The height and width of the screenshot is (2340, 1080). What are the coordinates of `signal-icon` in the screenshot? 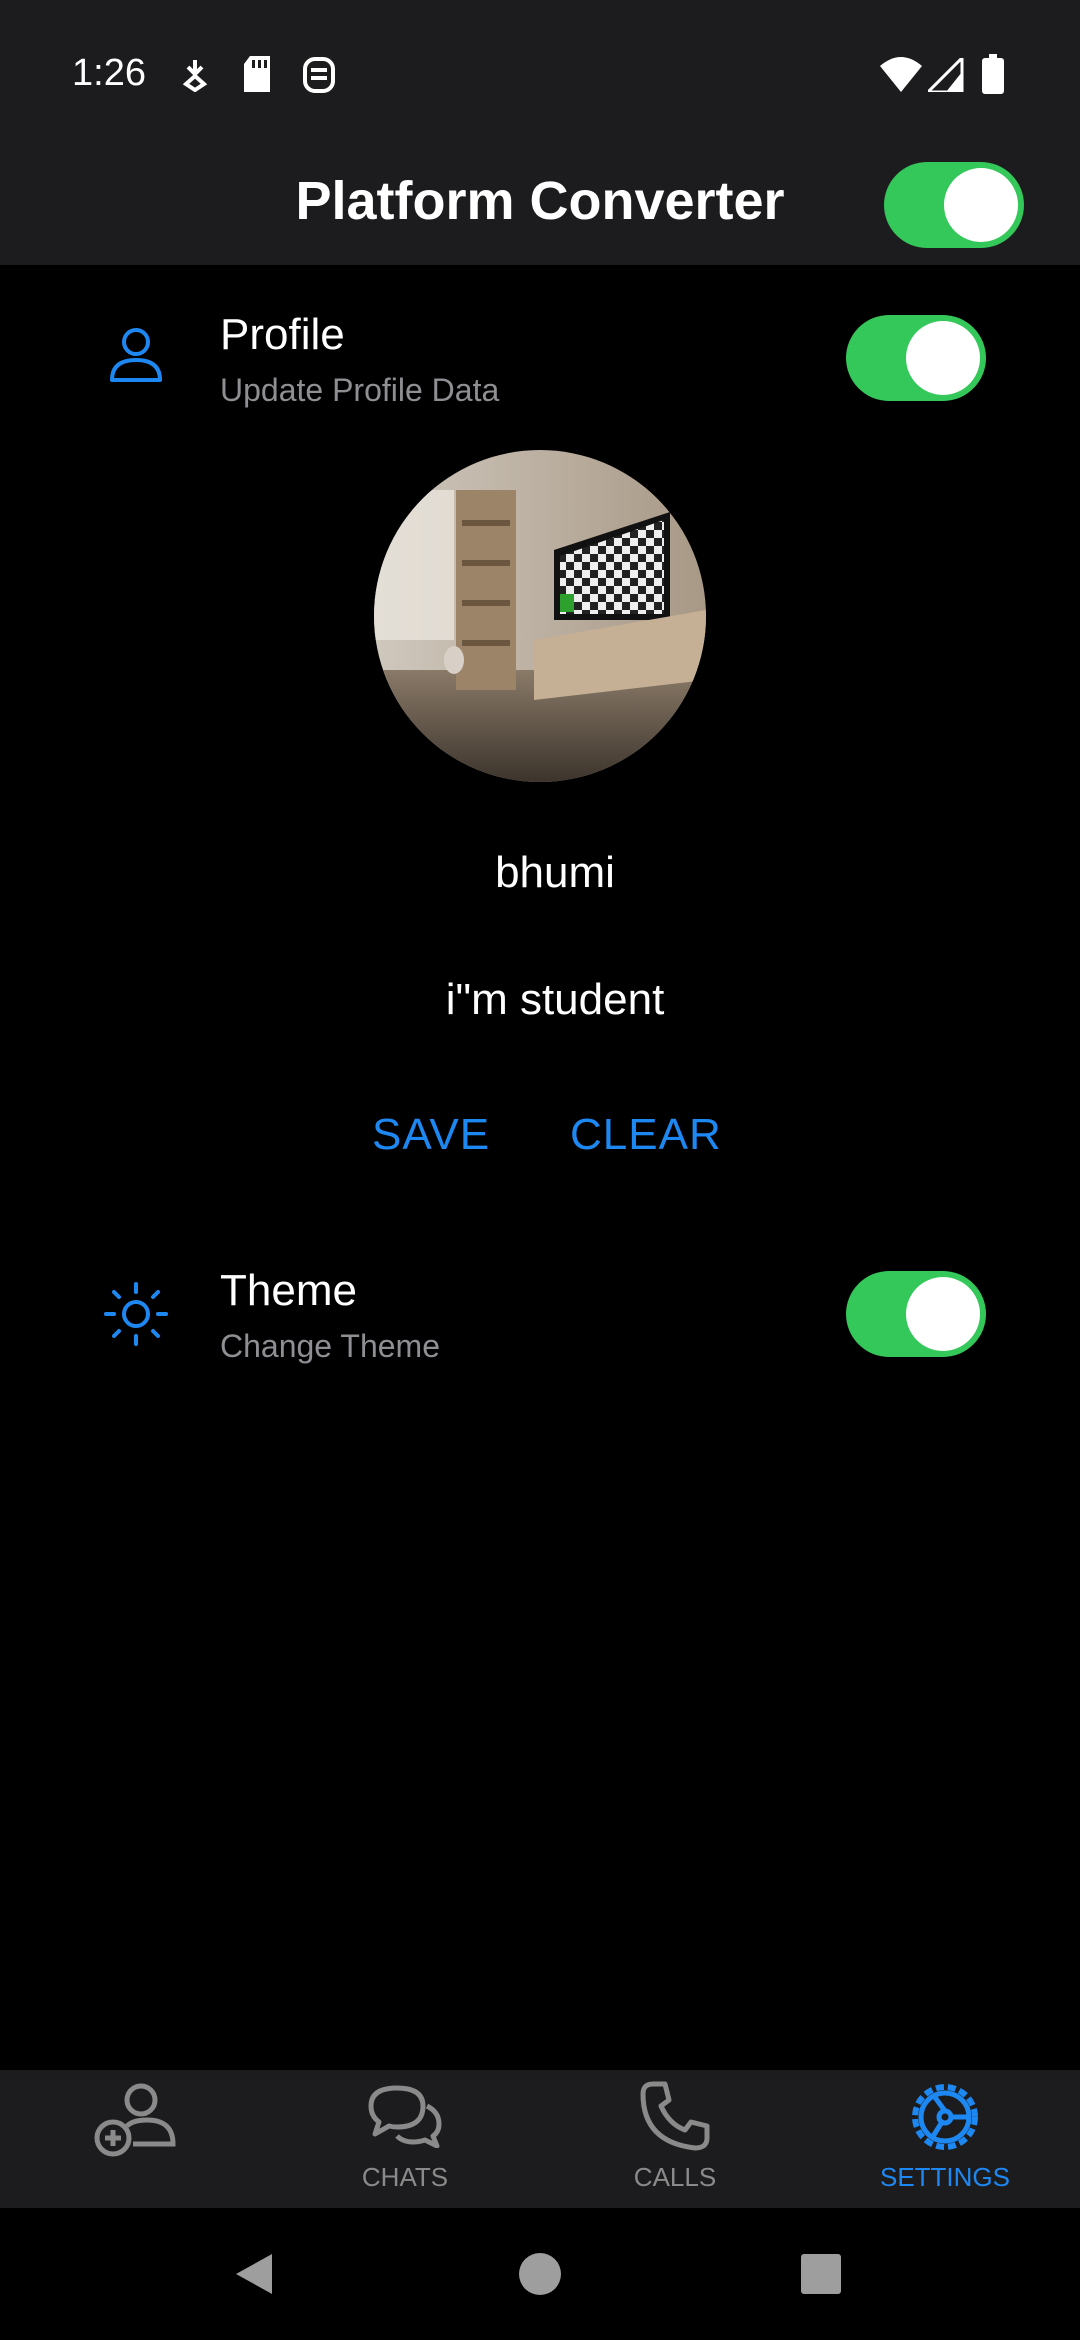 It's located at (946, 75).